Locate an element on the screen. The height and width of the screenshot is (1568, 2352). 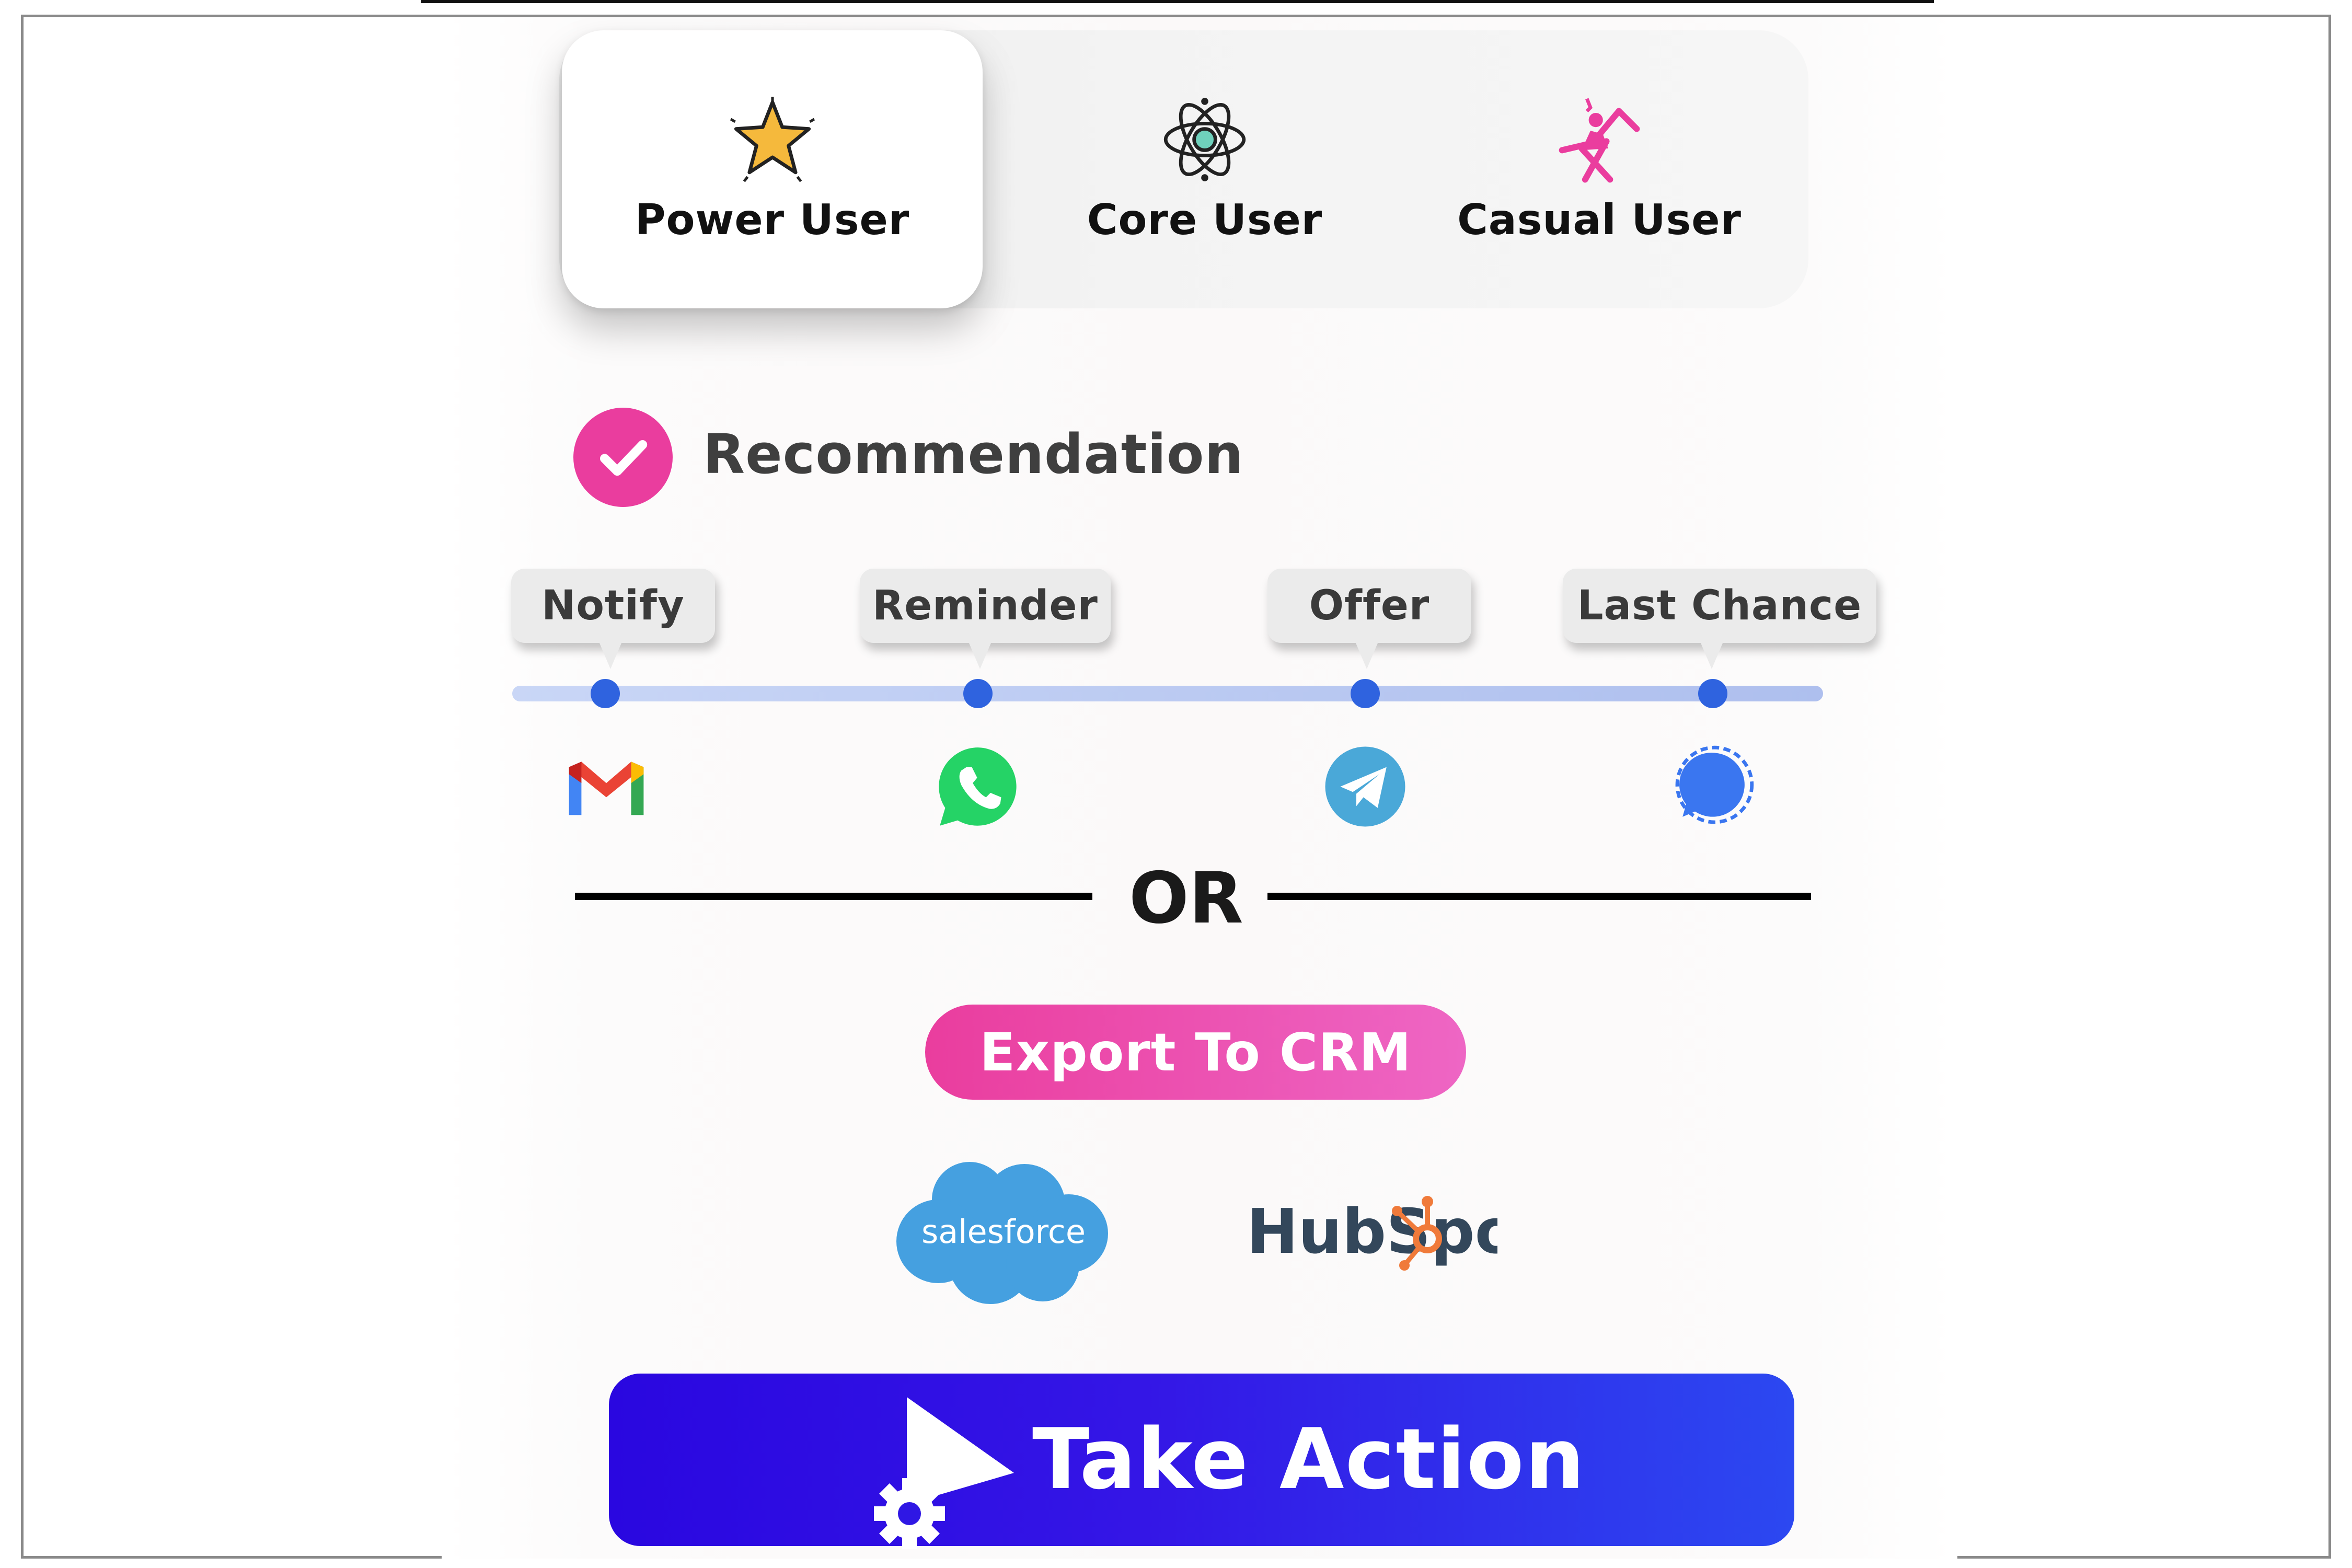
tab-casual-user-label: Casual User is located at coordinates (1599, 219).